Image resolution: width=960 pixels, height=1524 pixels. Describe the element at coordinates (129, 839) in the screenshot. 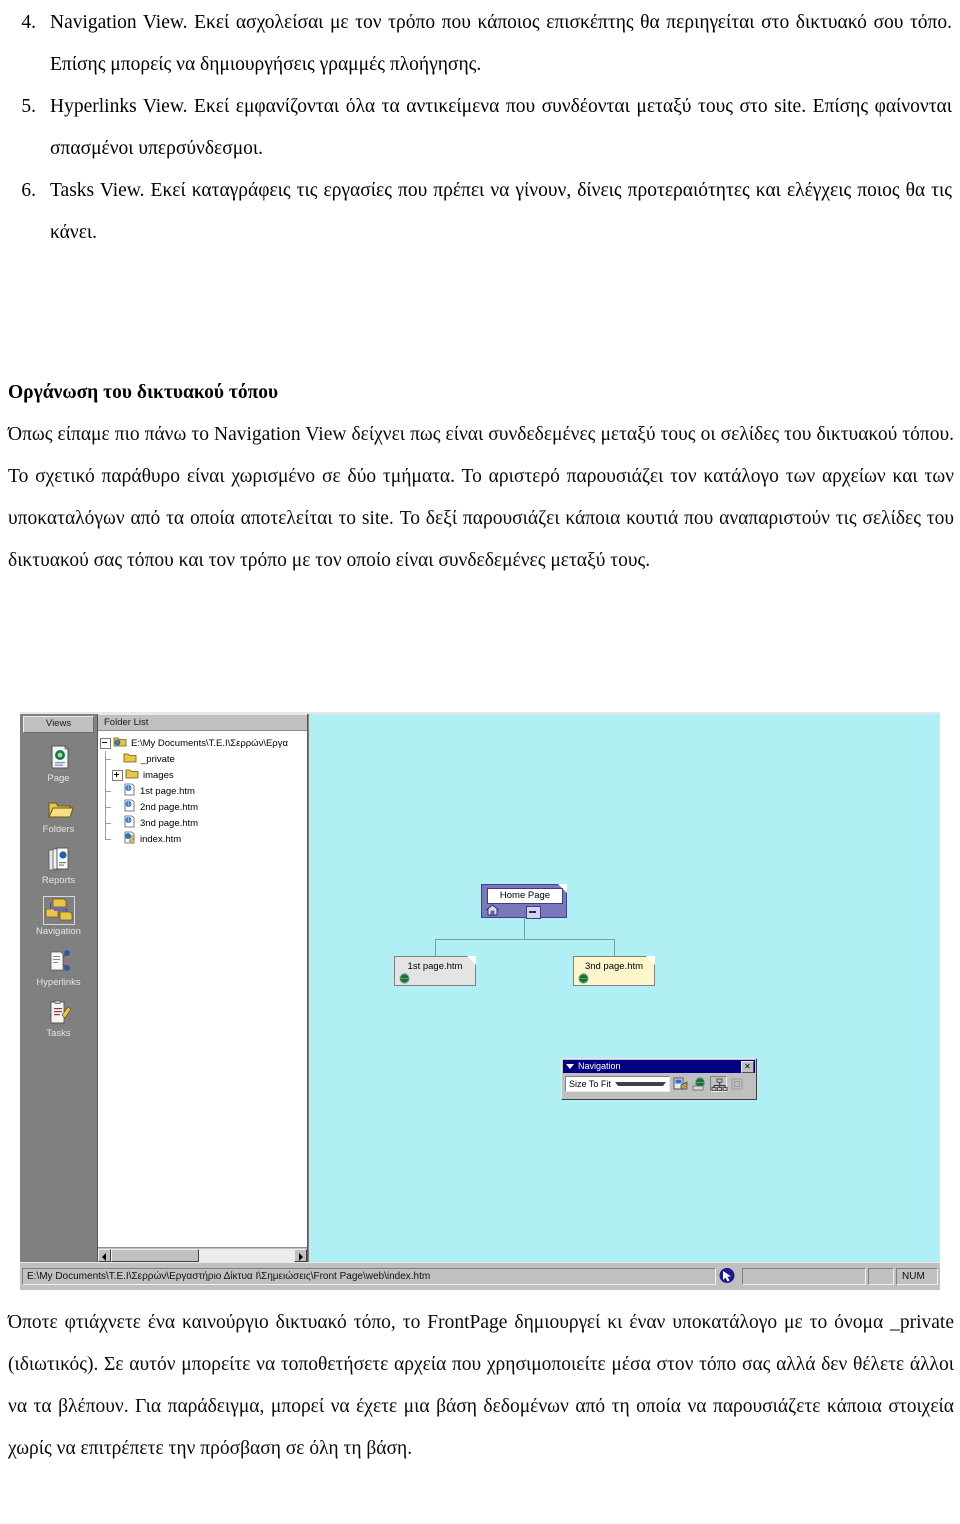

I see `html-page-open-icon` at that location.